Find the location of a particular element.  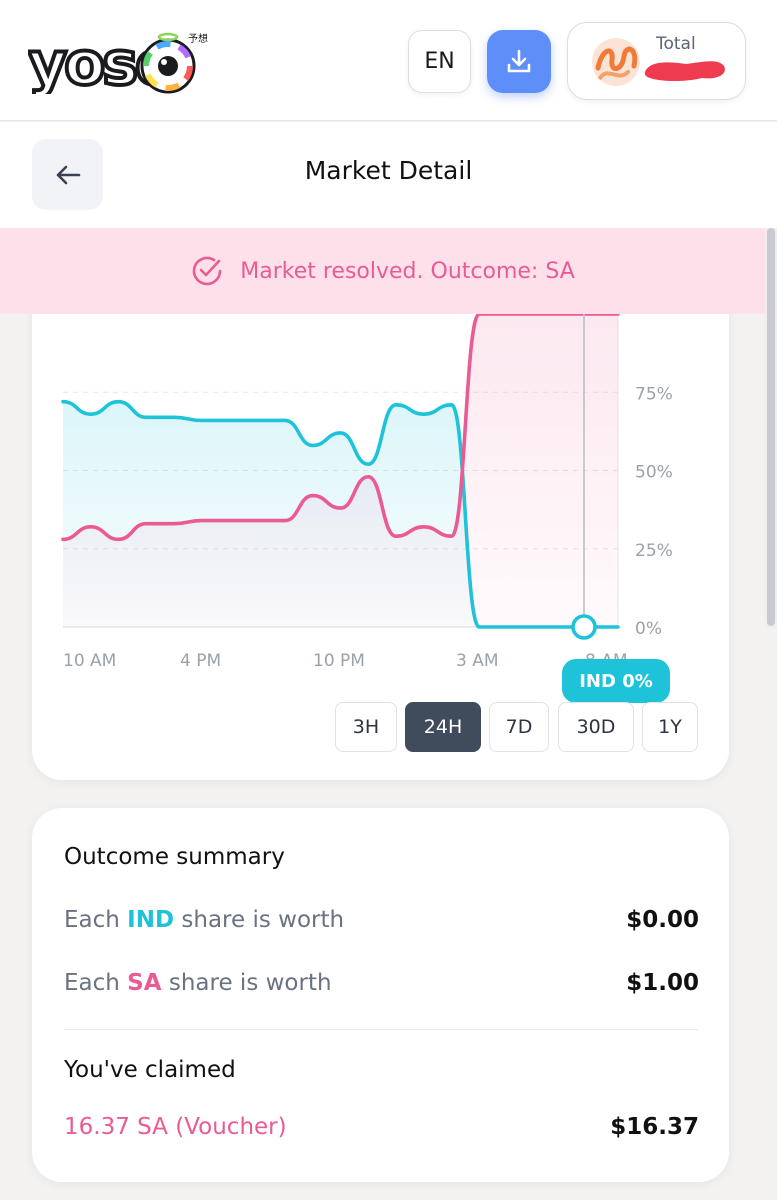

page-title: Market Detail is located at coordinates (388, 170).